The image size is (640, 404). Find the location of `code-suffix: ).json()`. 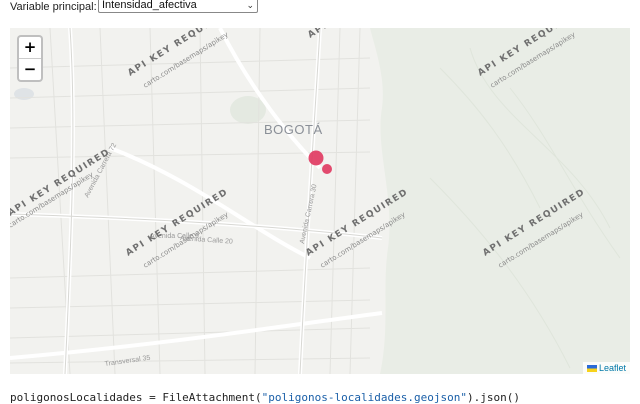

code-suffix: ).json() is located at coordinates (493, 397).